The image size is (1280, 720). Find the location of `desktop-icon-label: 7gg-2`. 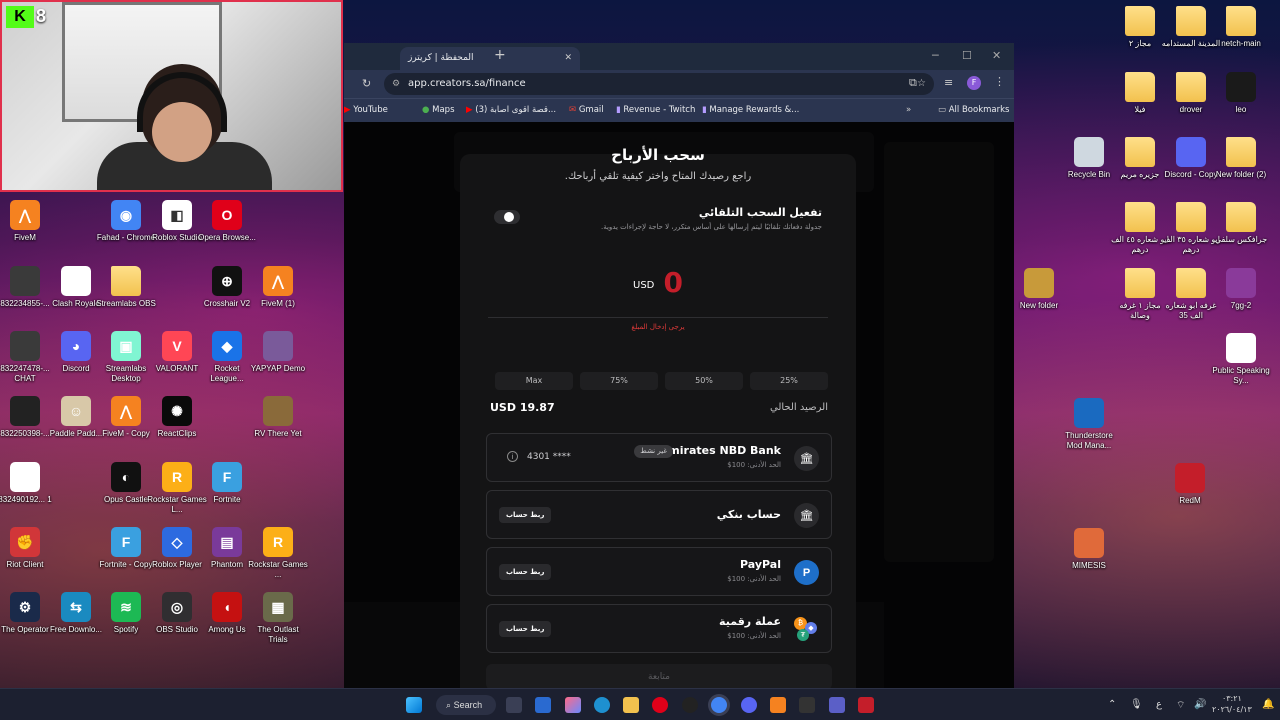

desktop-icon-label: 7gg-2 is located at coordinates (1241, 305).